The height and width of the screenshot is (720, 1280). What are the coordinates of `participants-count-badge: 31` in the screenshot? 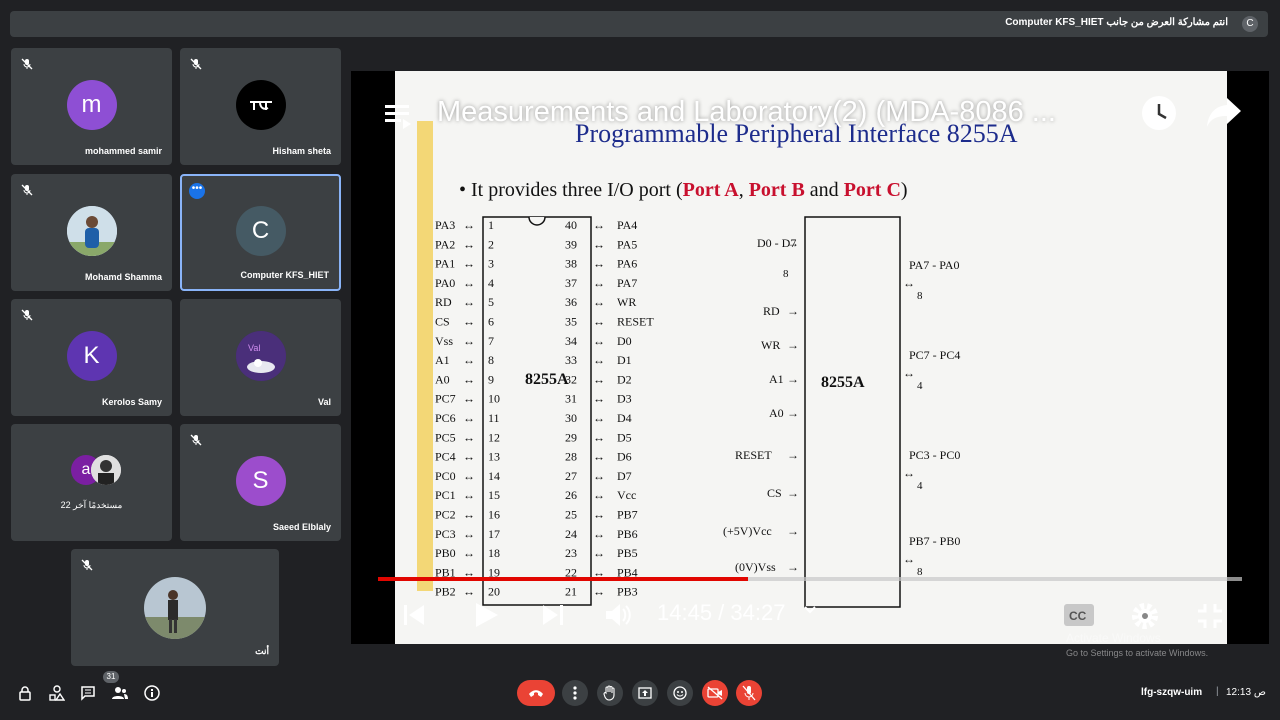 It's located at (111, 677).